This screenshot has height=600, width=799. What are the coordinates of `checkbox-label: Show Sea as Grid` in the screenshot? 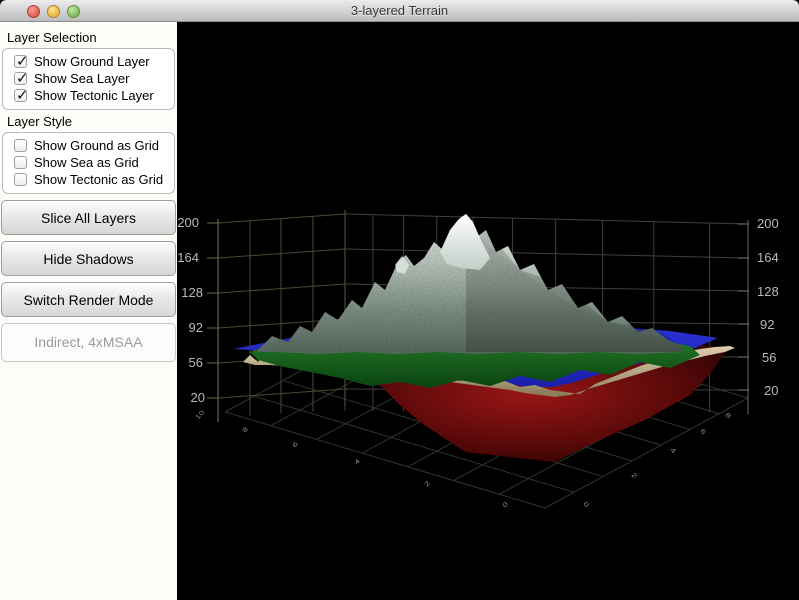 It's located at (86, 162).